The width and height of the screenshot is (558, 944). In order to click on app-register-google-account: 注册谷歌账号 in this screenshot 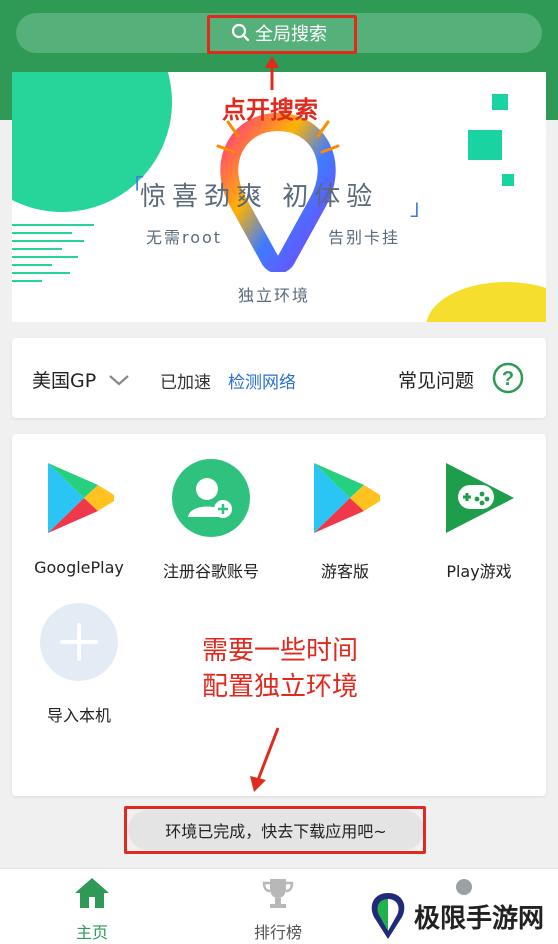, I will do `click(211, 520)`.